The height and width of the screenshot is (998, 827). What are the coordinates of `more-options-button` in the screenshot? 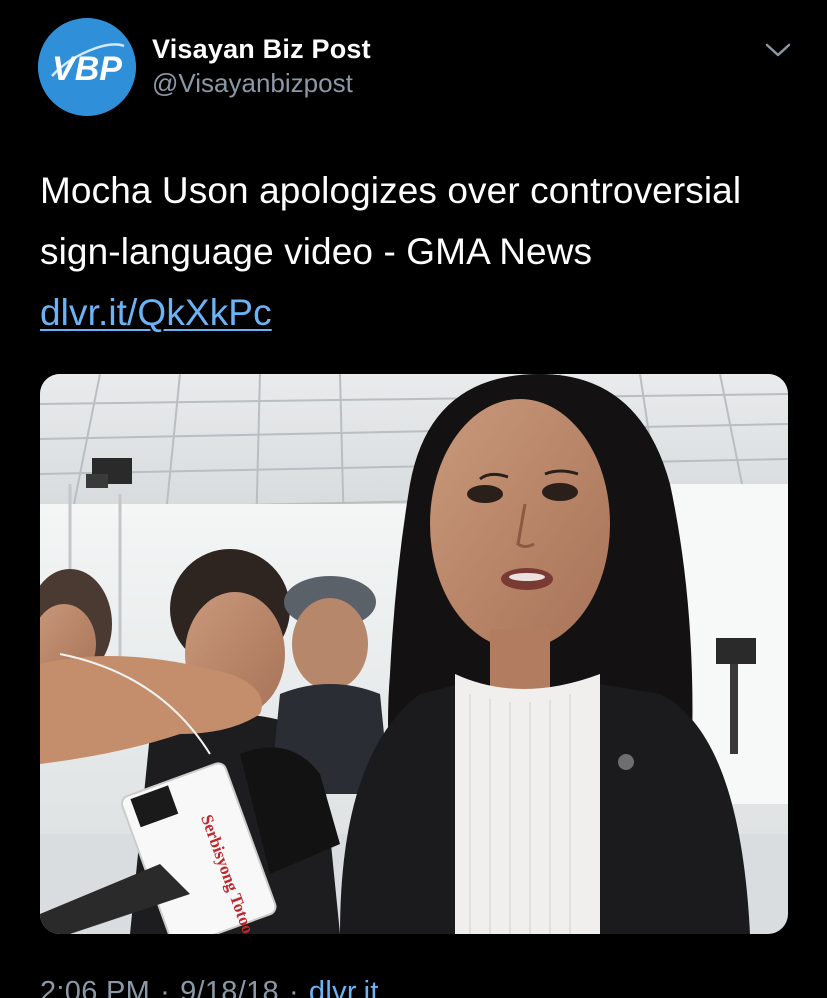 It's located at (778, 50).